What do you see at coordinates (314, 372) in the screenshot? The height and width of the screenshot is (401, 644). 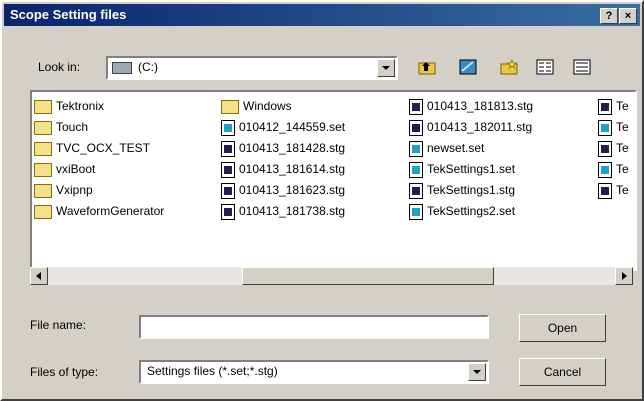 I see `file-type-combo: Settings files (*.set;*.stg)` at bounding box center [314, 372].